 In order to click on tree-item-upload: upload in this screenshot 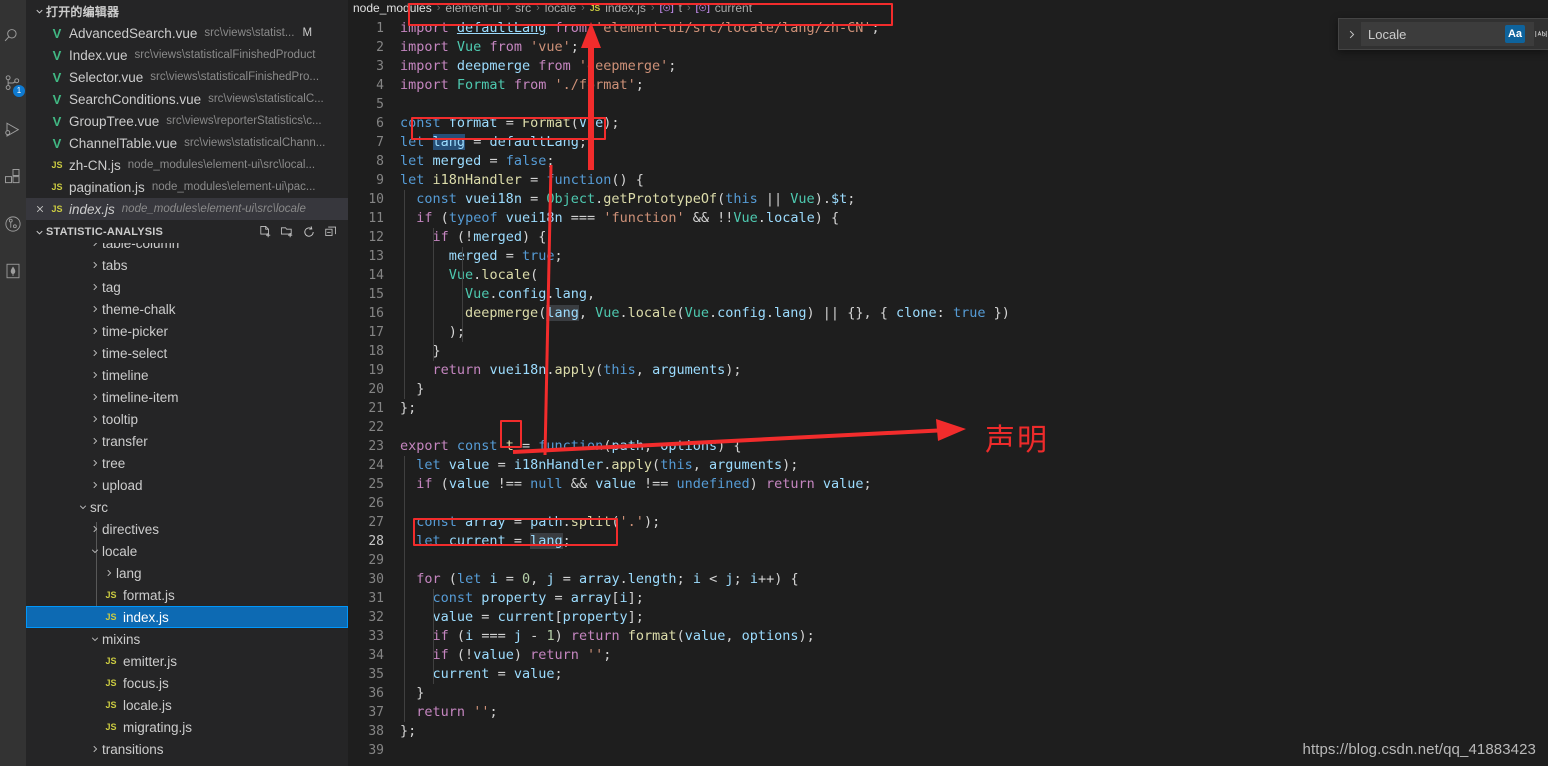, I will do `click(187, 485)`.